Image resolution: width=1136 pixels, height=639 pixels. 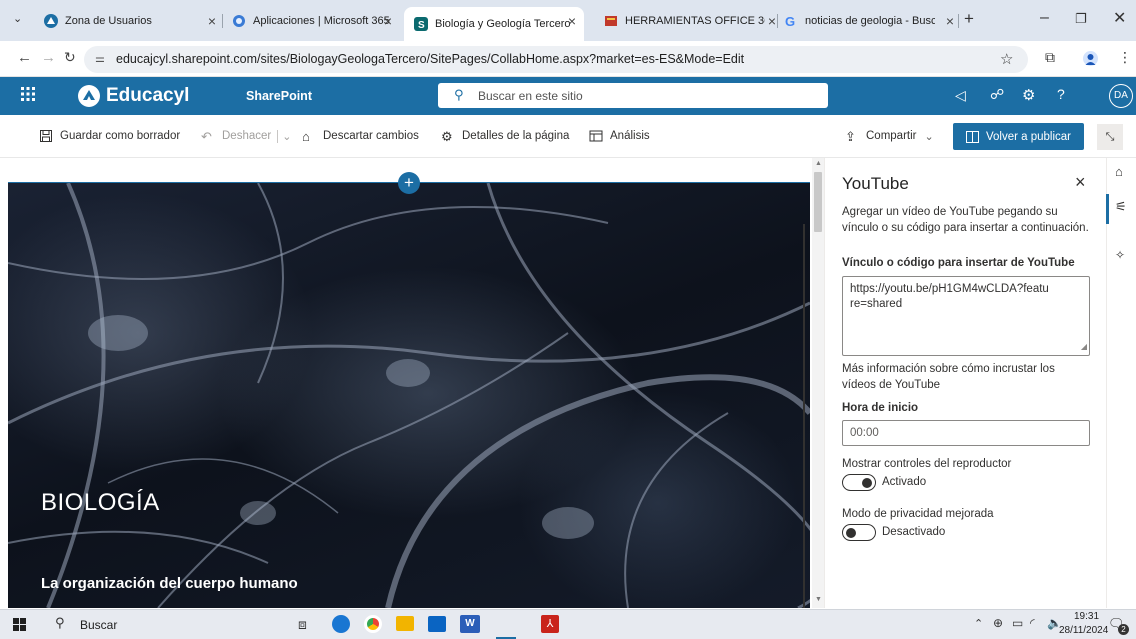 I want to click on bookmark-star-icon: ☆, so click(x=1006, y=59).